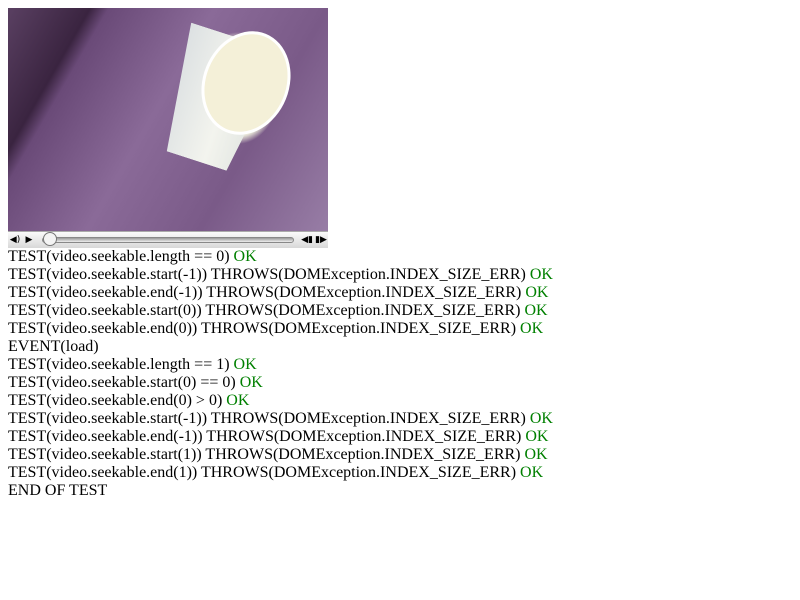 The height and width of the screenshot is (600, 800). What do you see at coordinates (29, 240) in the screenshot?
I see `play-icon: ▶` at bounding box center [29, 240].